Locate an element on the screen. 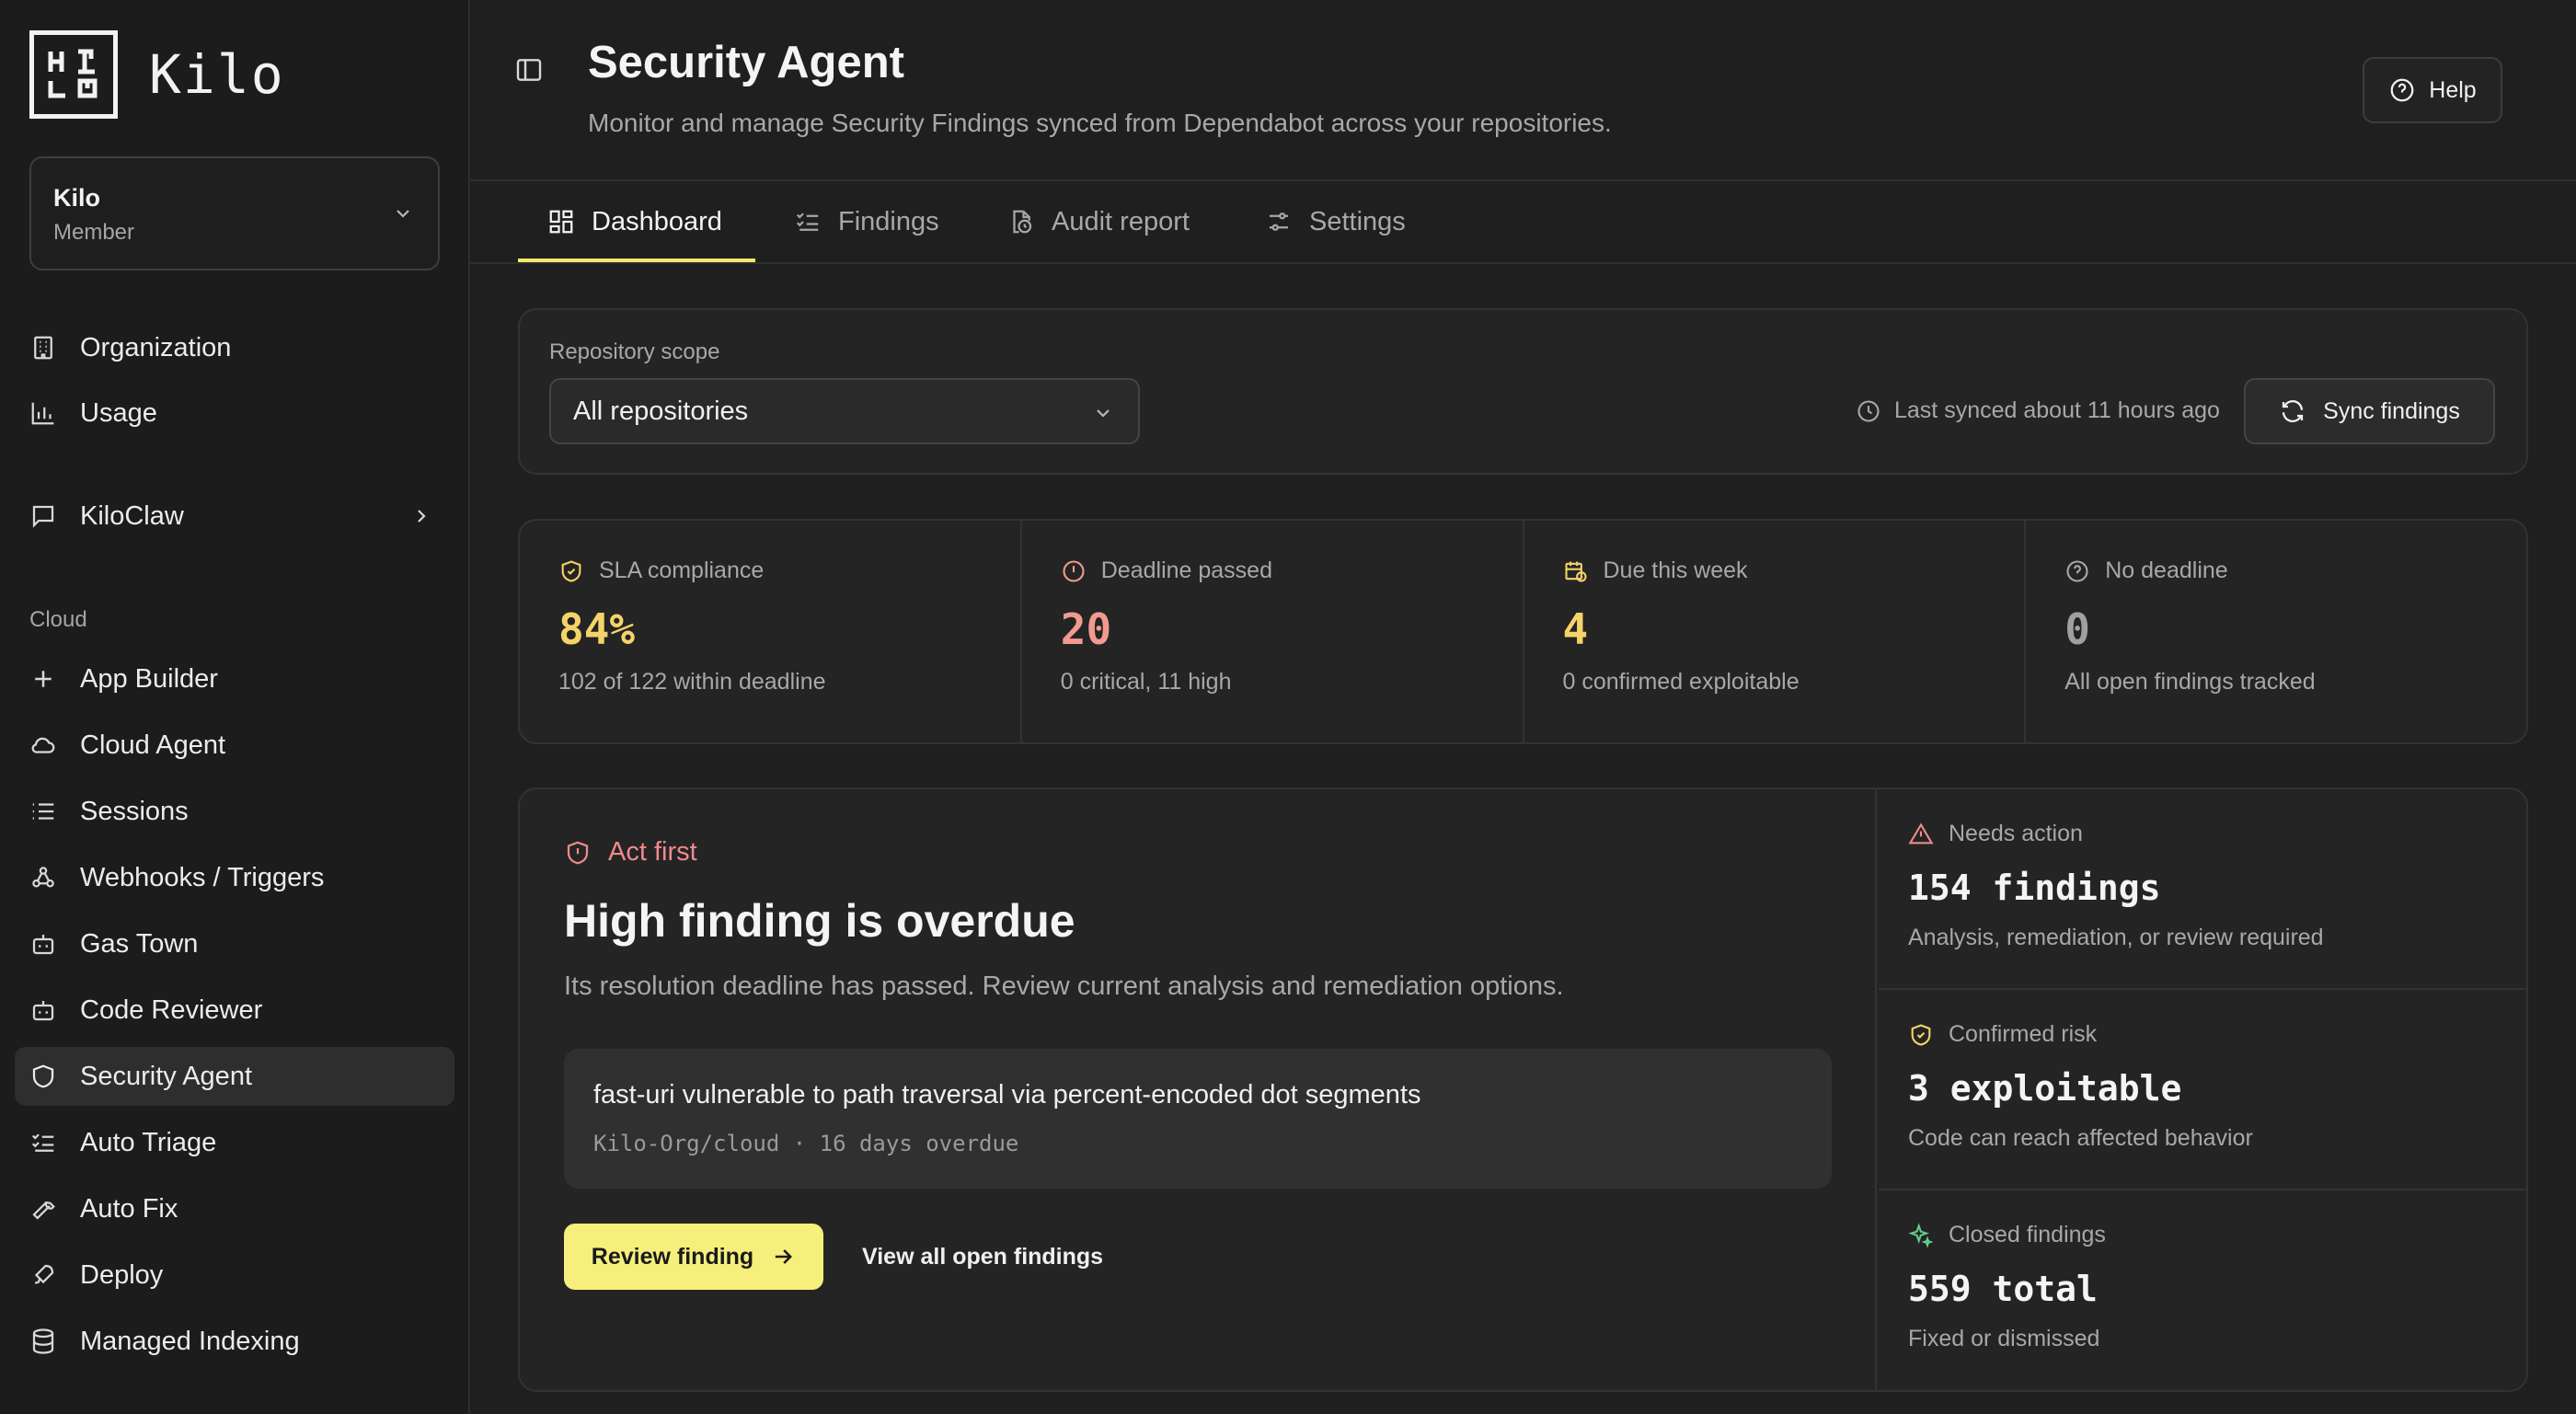 The height and width of the screenshot is (1414, 2576). tab-findings: Findings is located at coordinates (866, 221).